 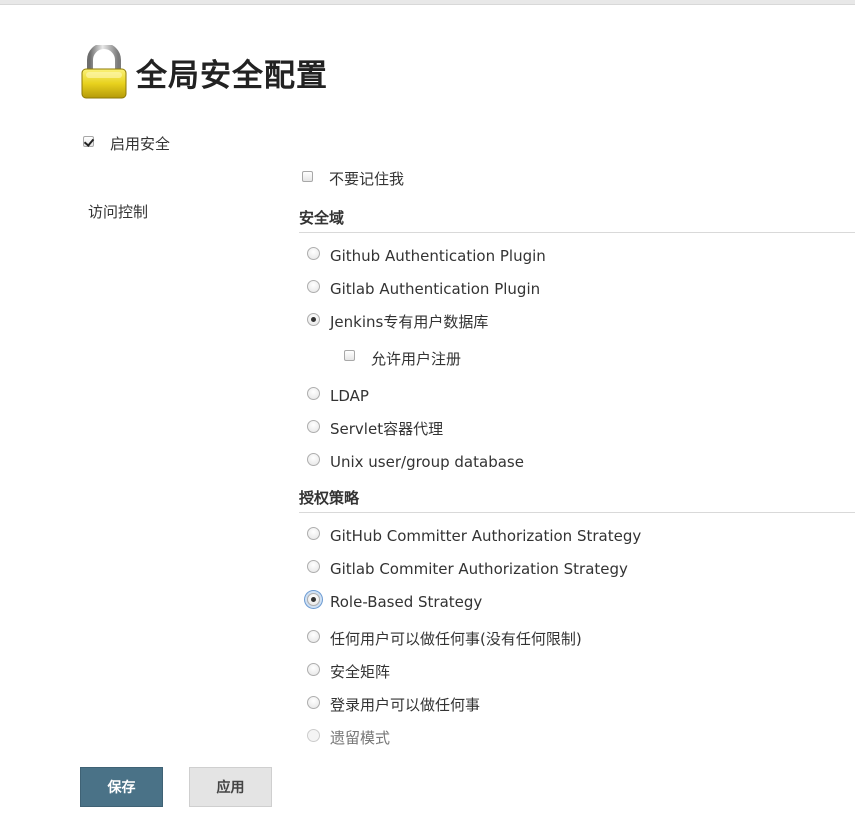 What do you see at coordinates (427, 462) in the screenshot?
I see `realm-label-unix: Unix user/group database` at bounding box center [427, 462].